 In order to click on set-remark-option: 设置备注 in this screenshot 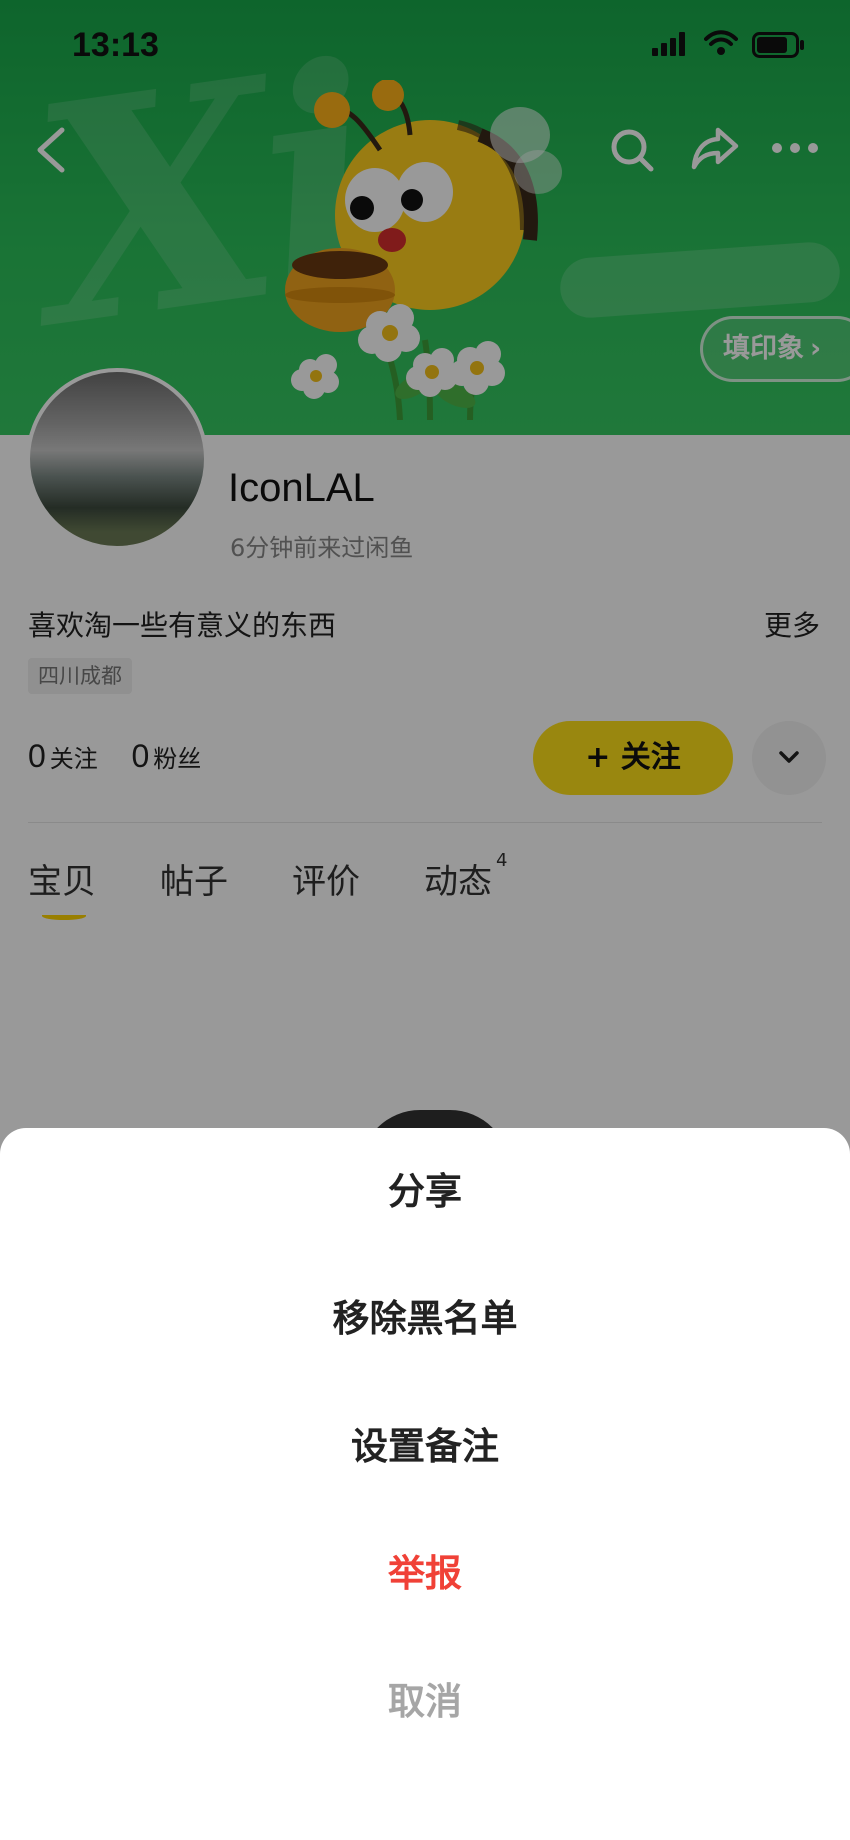, I will do `click(425, 1447)`.